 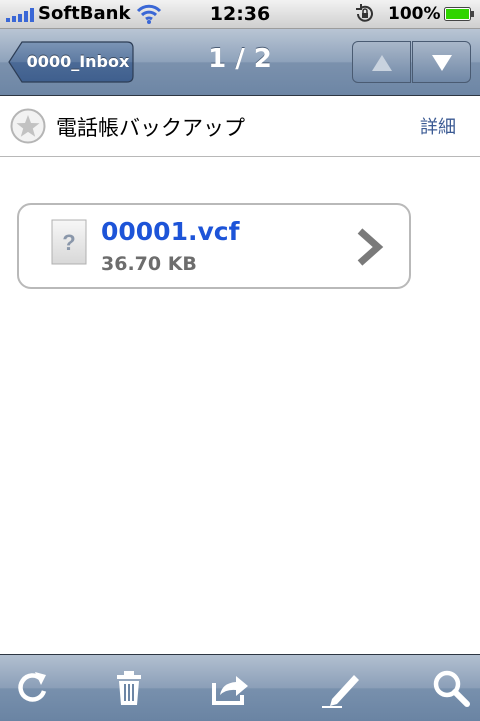 I want to click on details-link: 詳細, so click(x=438, y=126).